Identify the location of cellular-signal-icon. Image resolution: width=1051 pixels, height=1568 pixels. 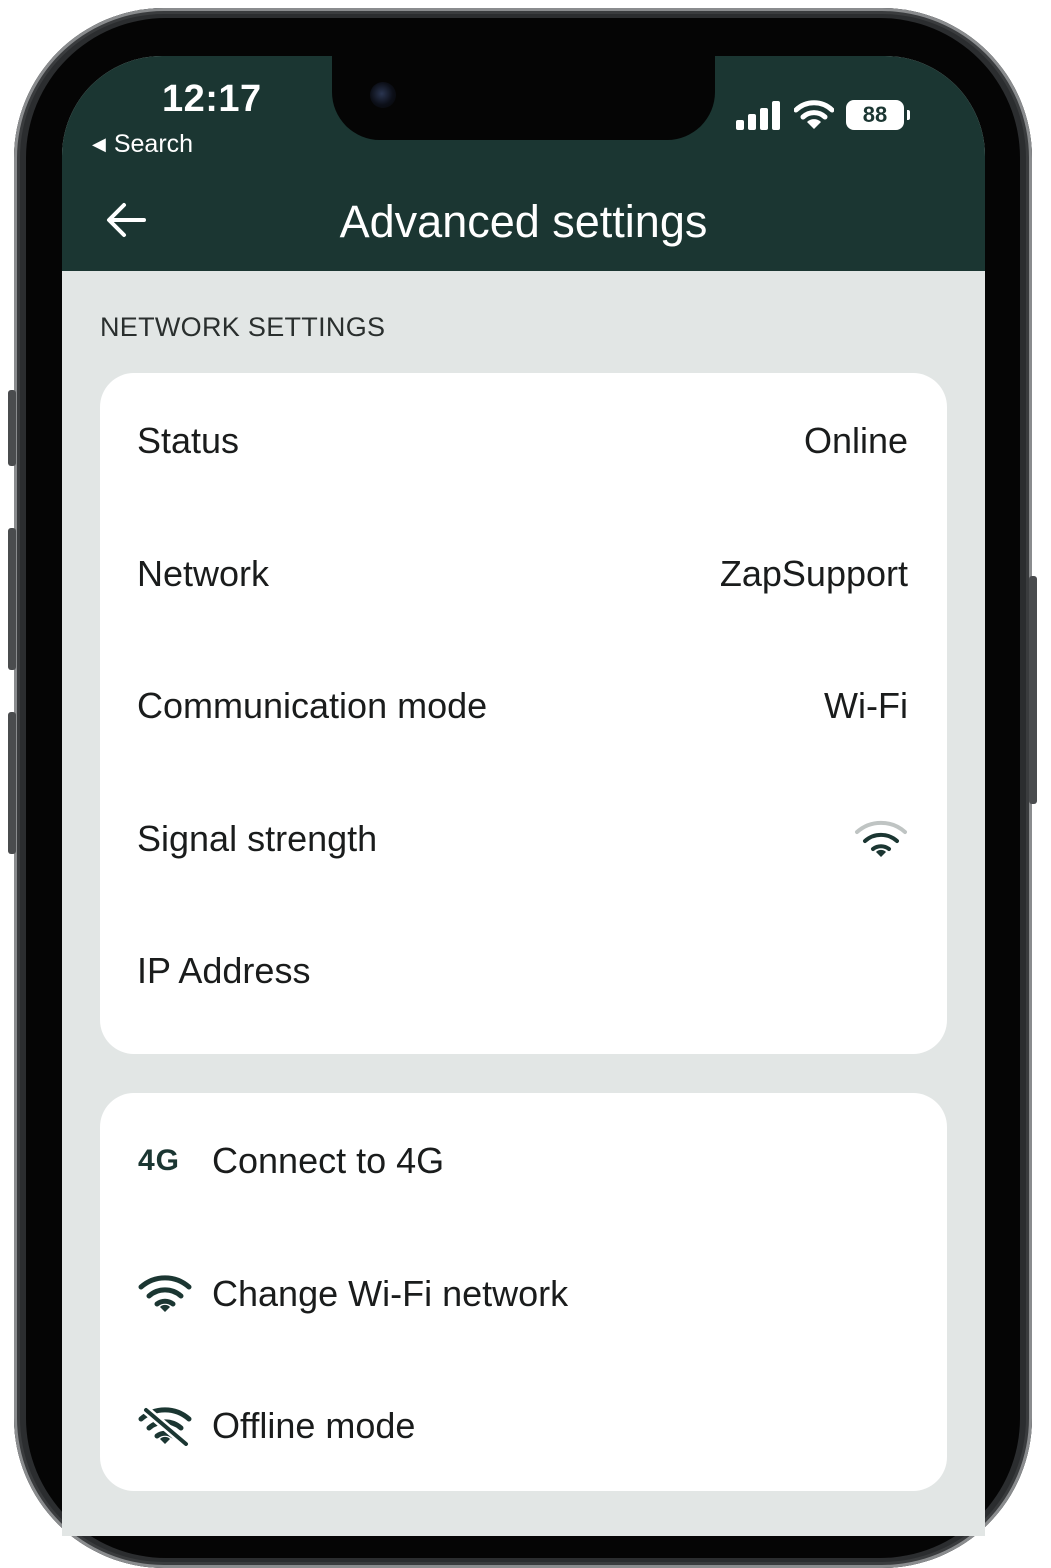
(758, 115).